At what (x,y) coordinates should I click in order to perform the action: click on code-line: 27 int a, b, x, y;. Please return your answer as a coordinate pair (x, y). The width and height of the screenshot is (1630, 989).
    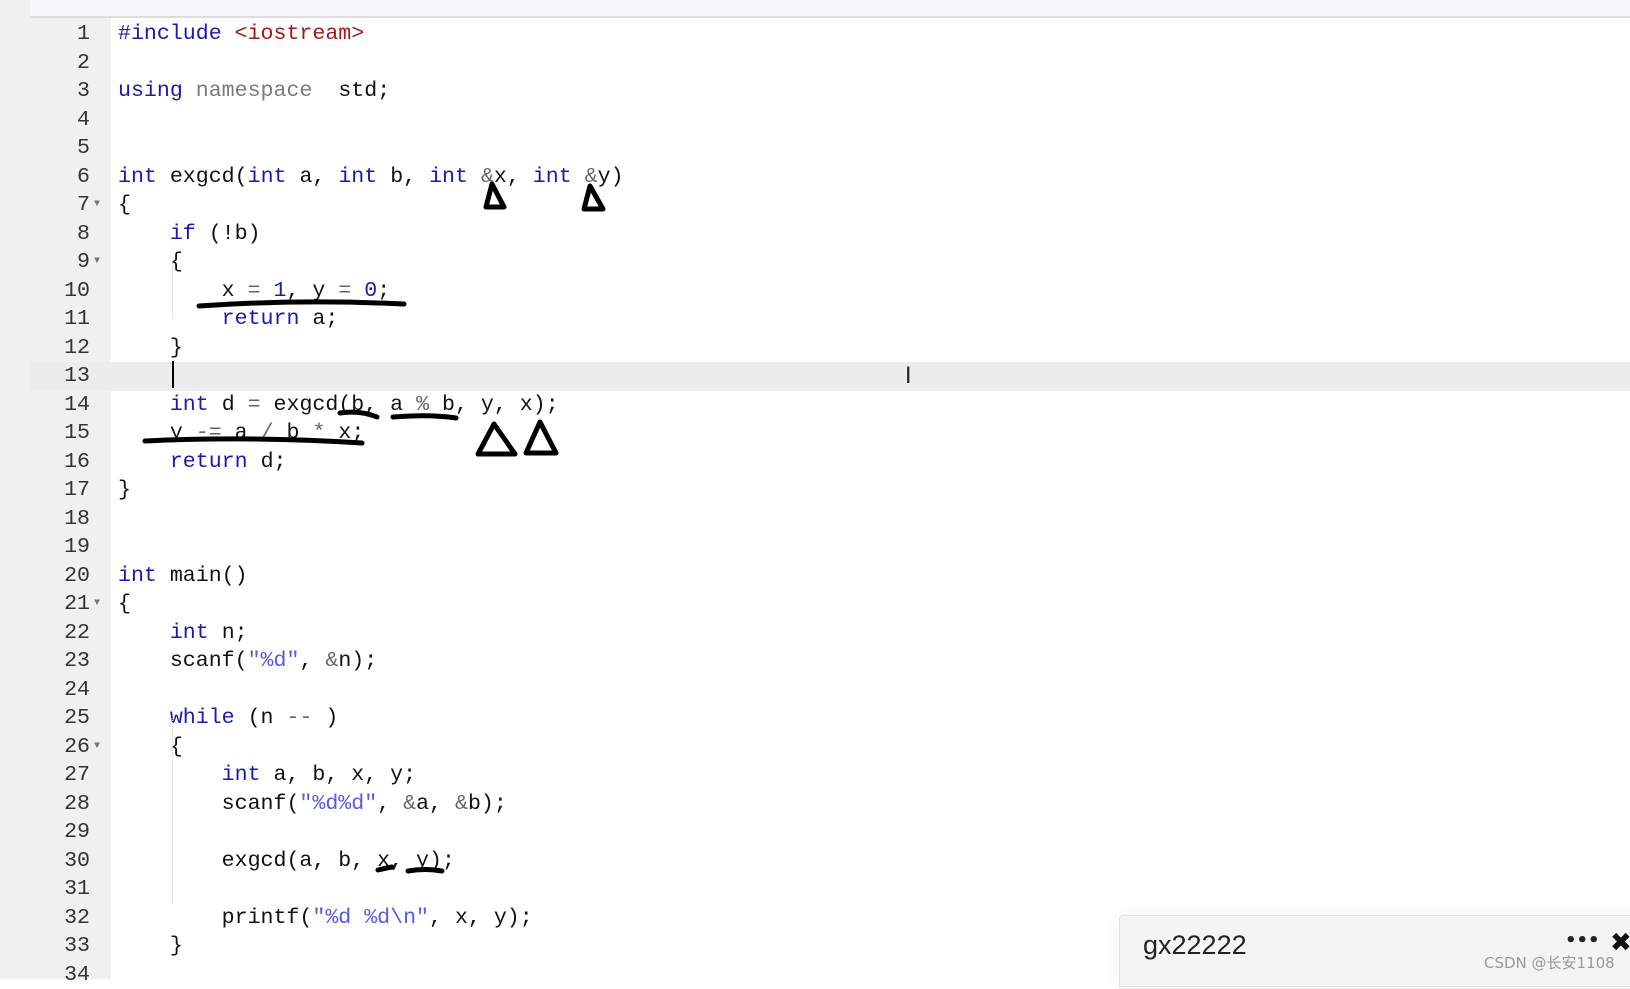
    Looking at the image, I should click on (830, 775).